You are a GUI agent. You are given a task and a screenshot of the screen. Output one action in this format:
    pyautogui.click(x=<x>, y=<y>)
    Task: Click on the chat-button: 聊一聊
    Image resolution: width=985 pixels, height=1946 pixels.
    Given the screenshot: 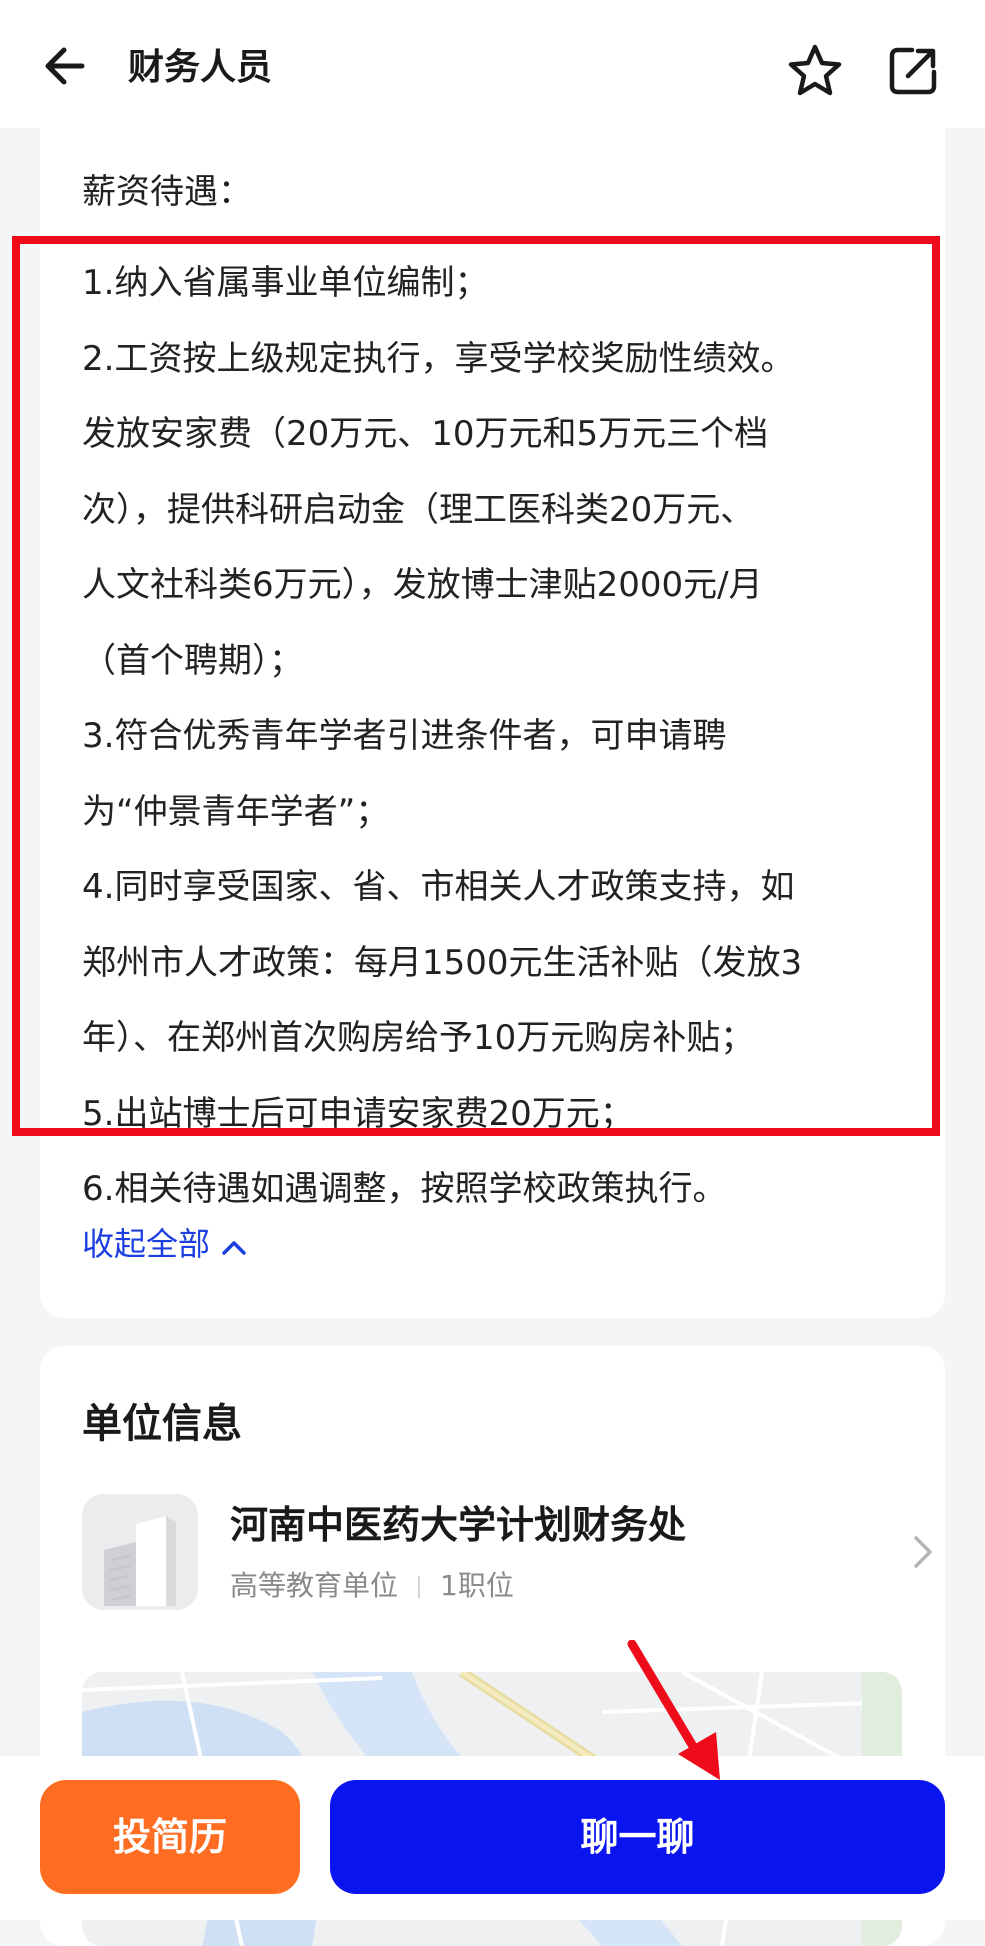 What is the action you would take?
    pyautogui.click(x=637, y=1837)
    